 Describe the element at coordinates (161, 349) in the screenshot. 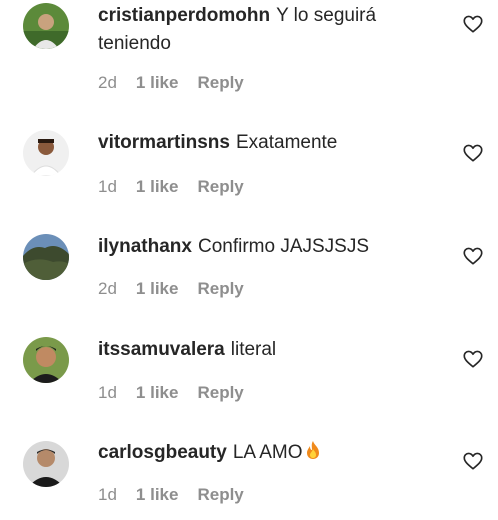

I see `comment-username: itssamuvalera` at that location.